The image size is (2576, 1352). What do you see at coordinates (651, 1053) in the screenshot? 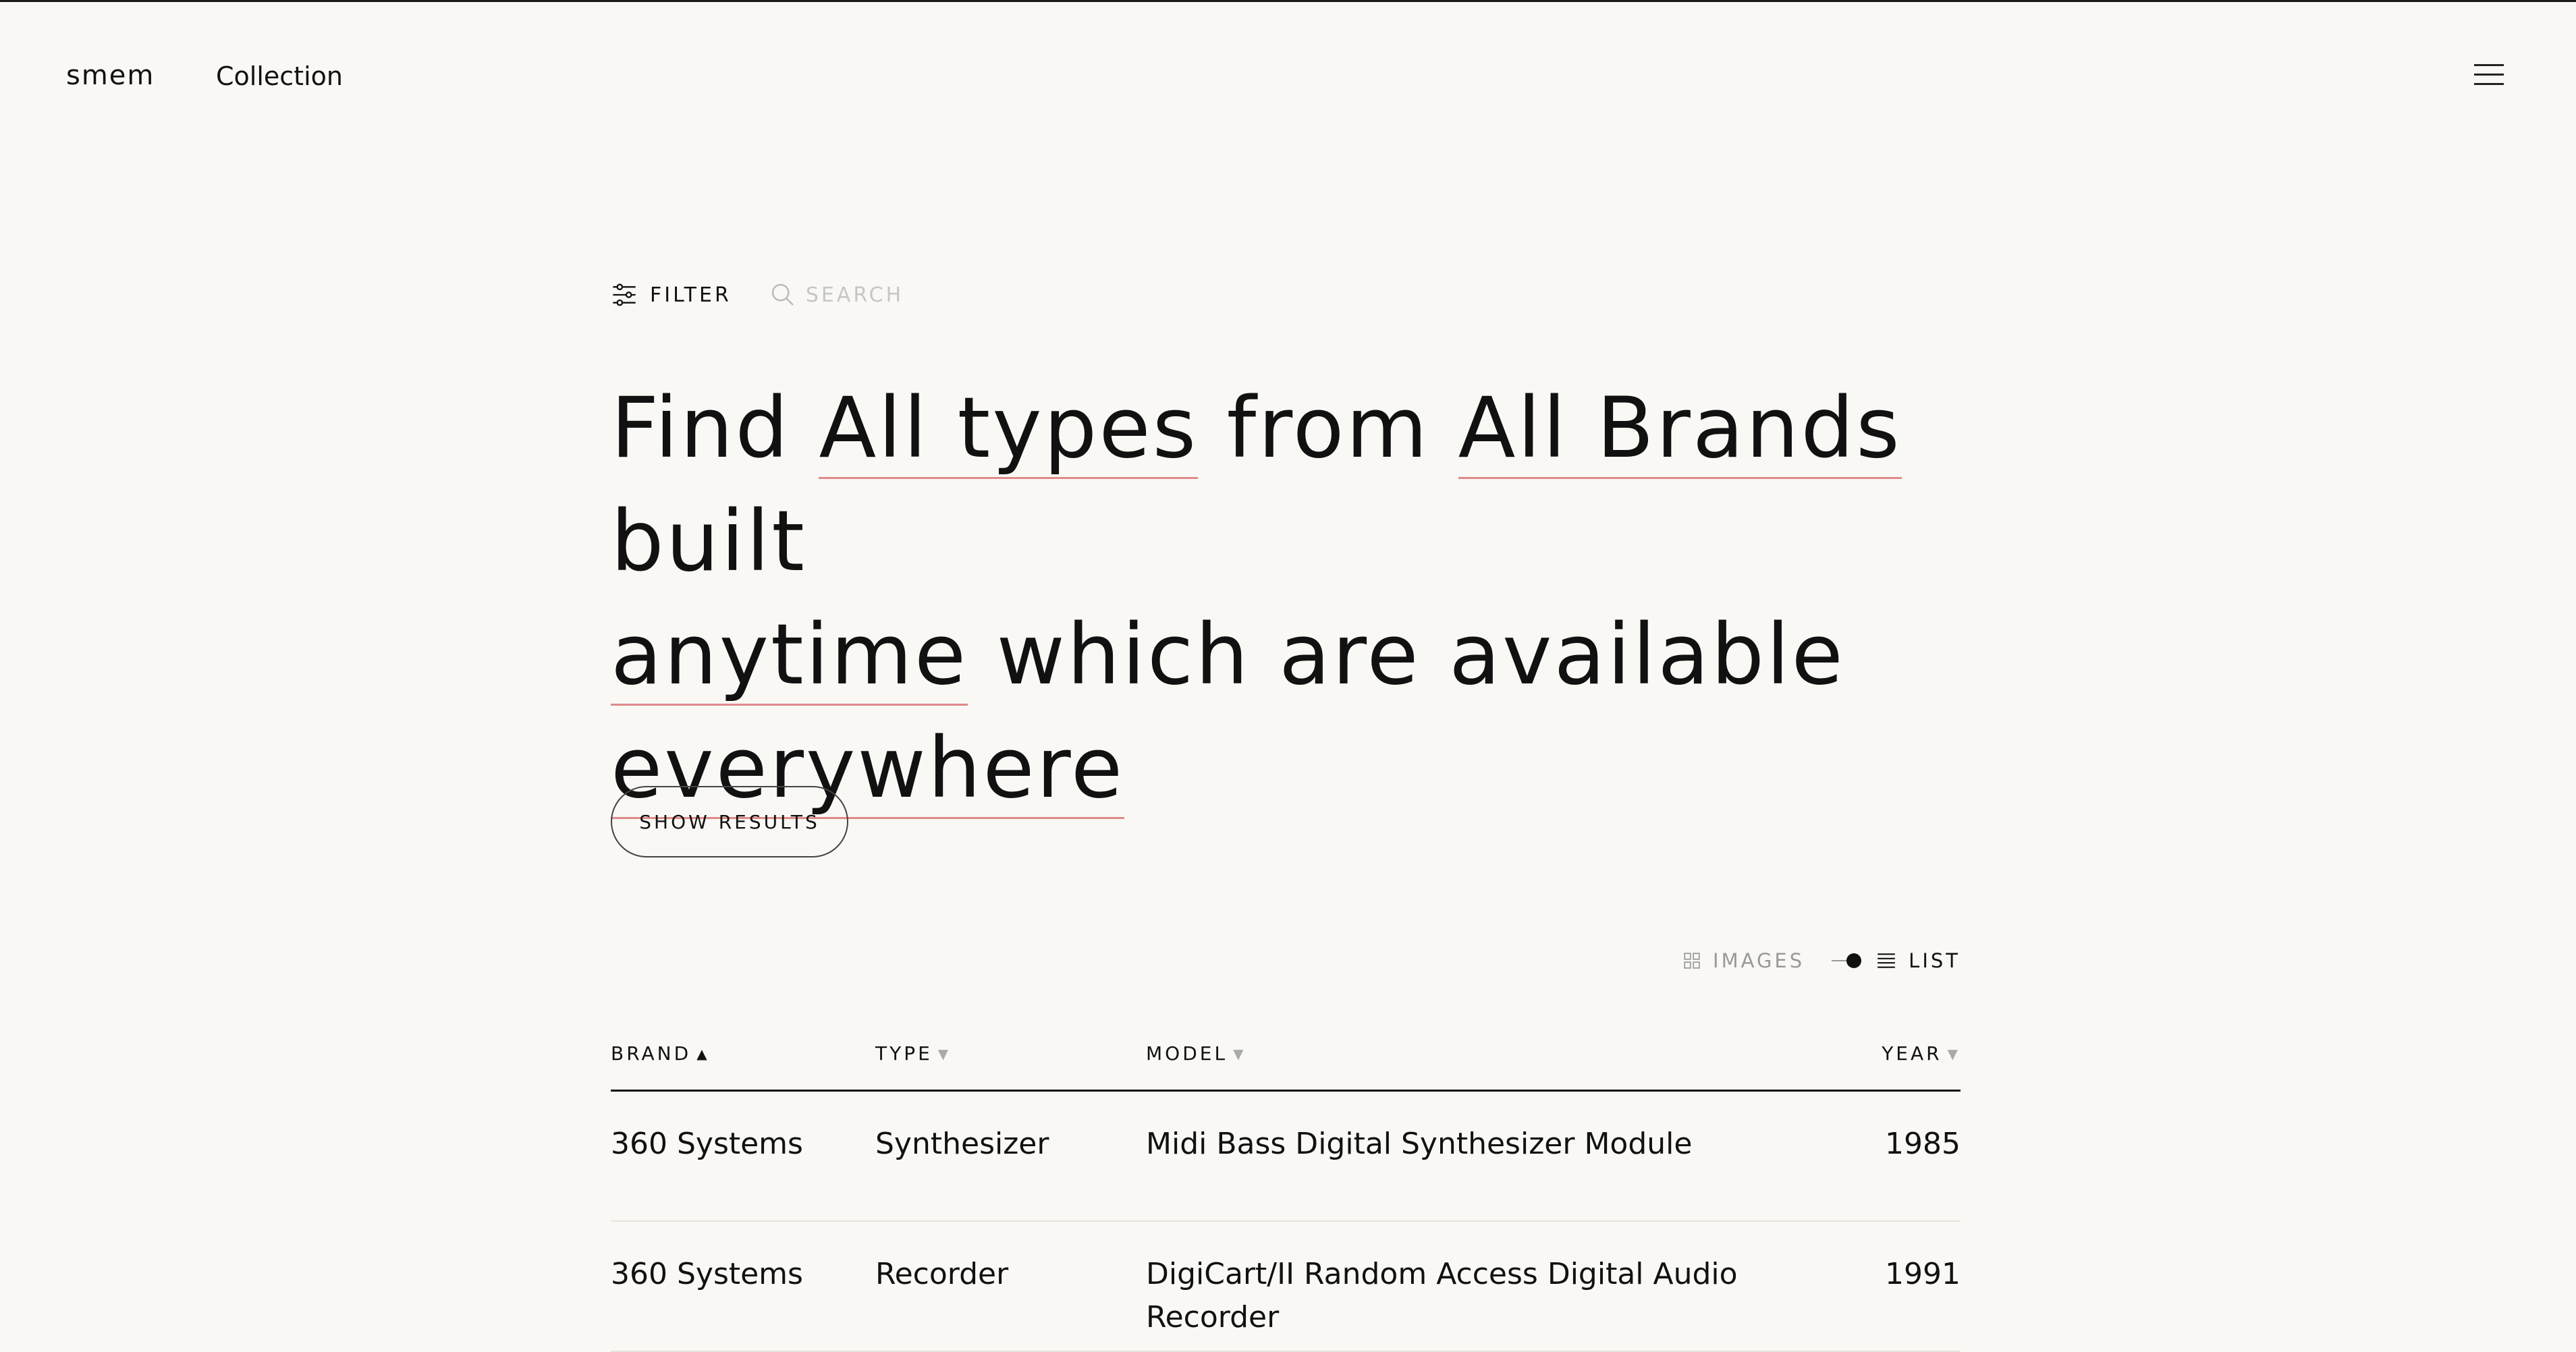
I see `column-header-brand-label: BRAND` at bounding box center [651, 1053].